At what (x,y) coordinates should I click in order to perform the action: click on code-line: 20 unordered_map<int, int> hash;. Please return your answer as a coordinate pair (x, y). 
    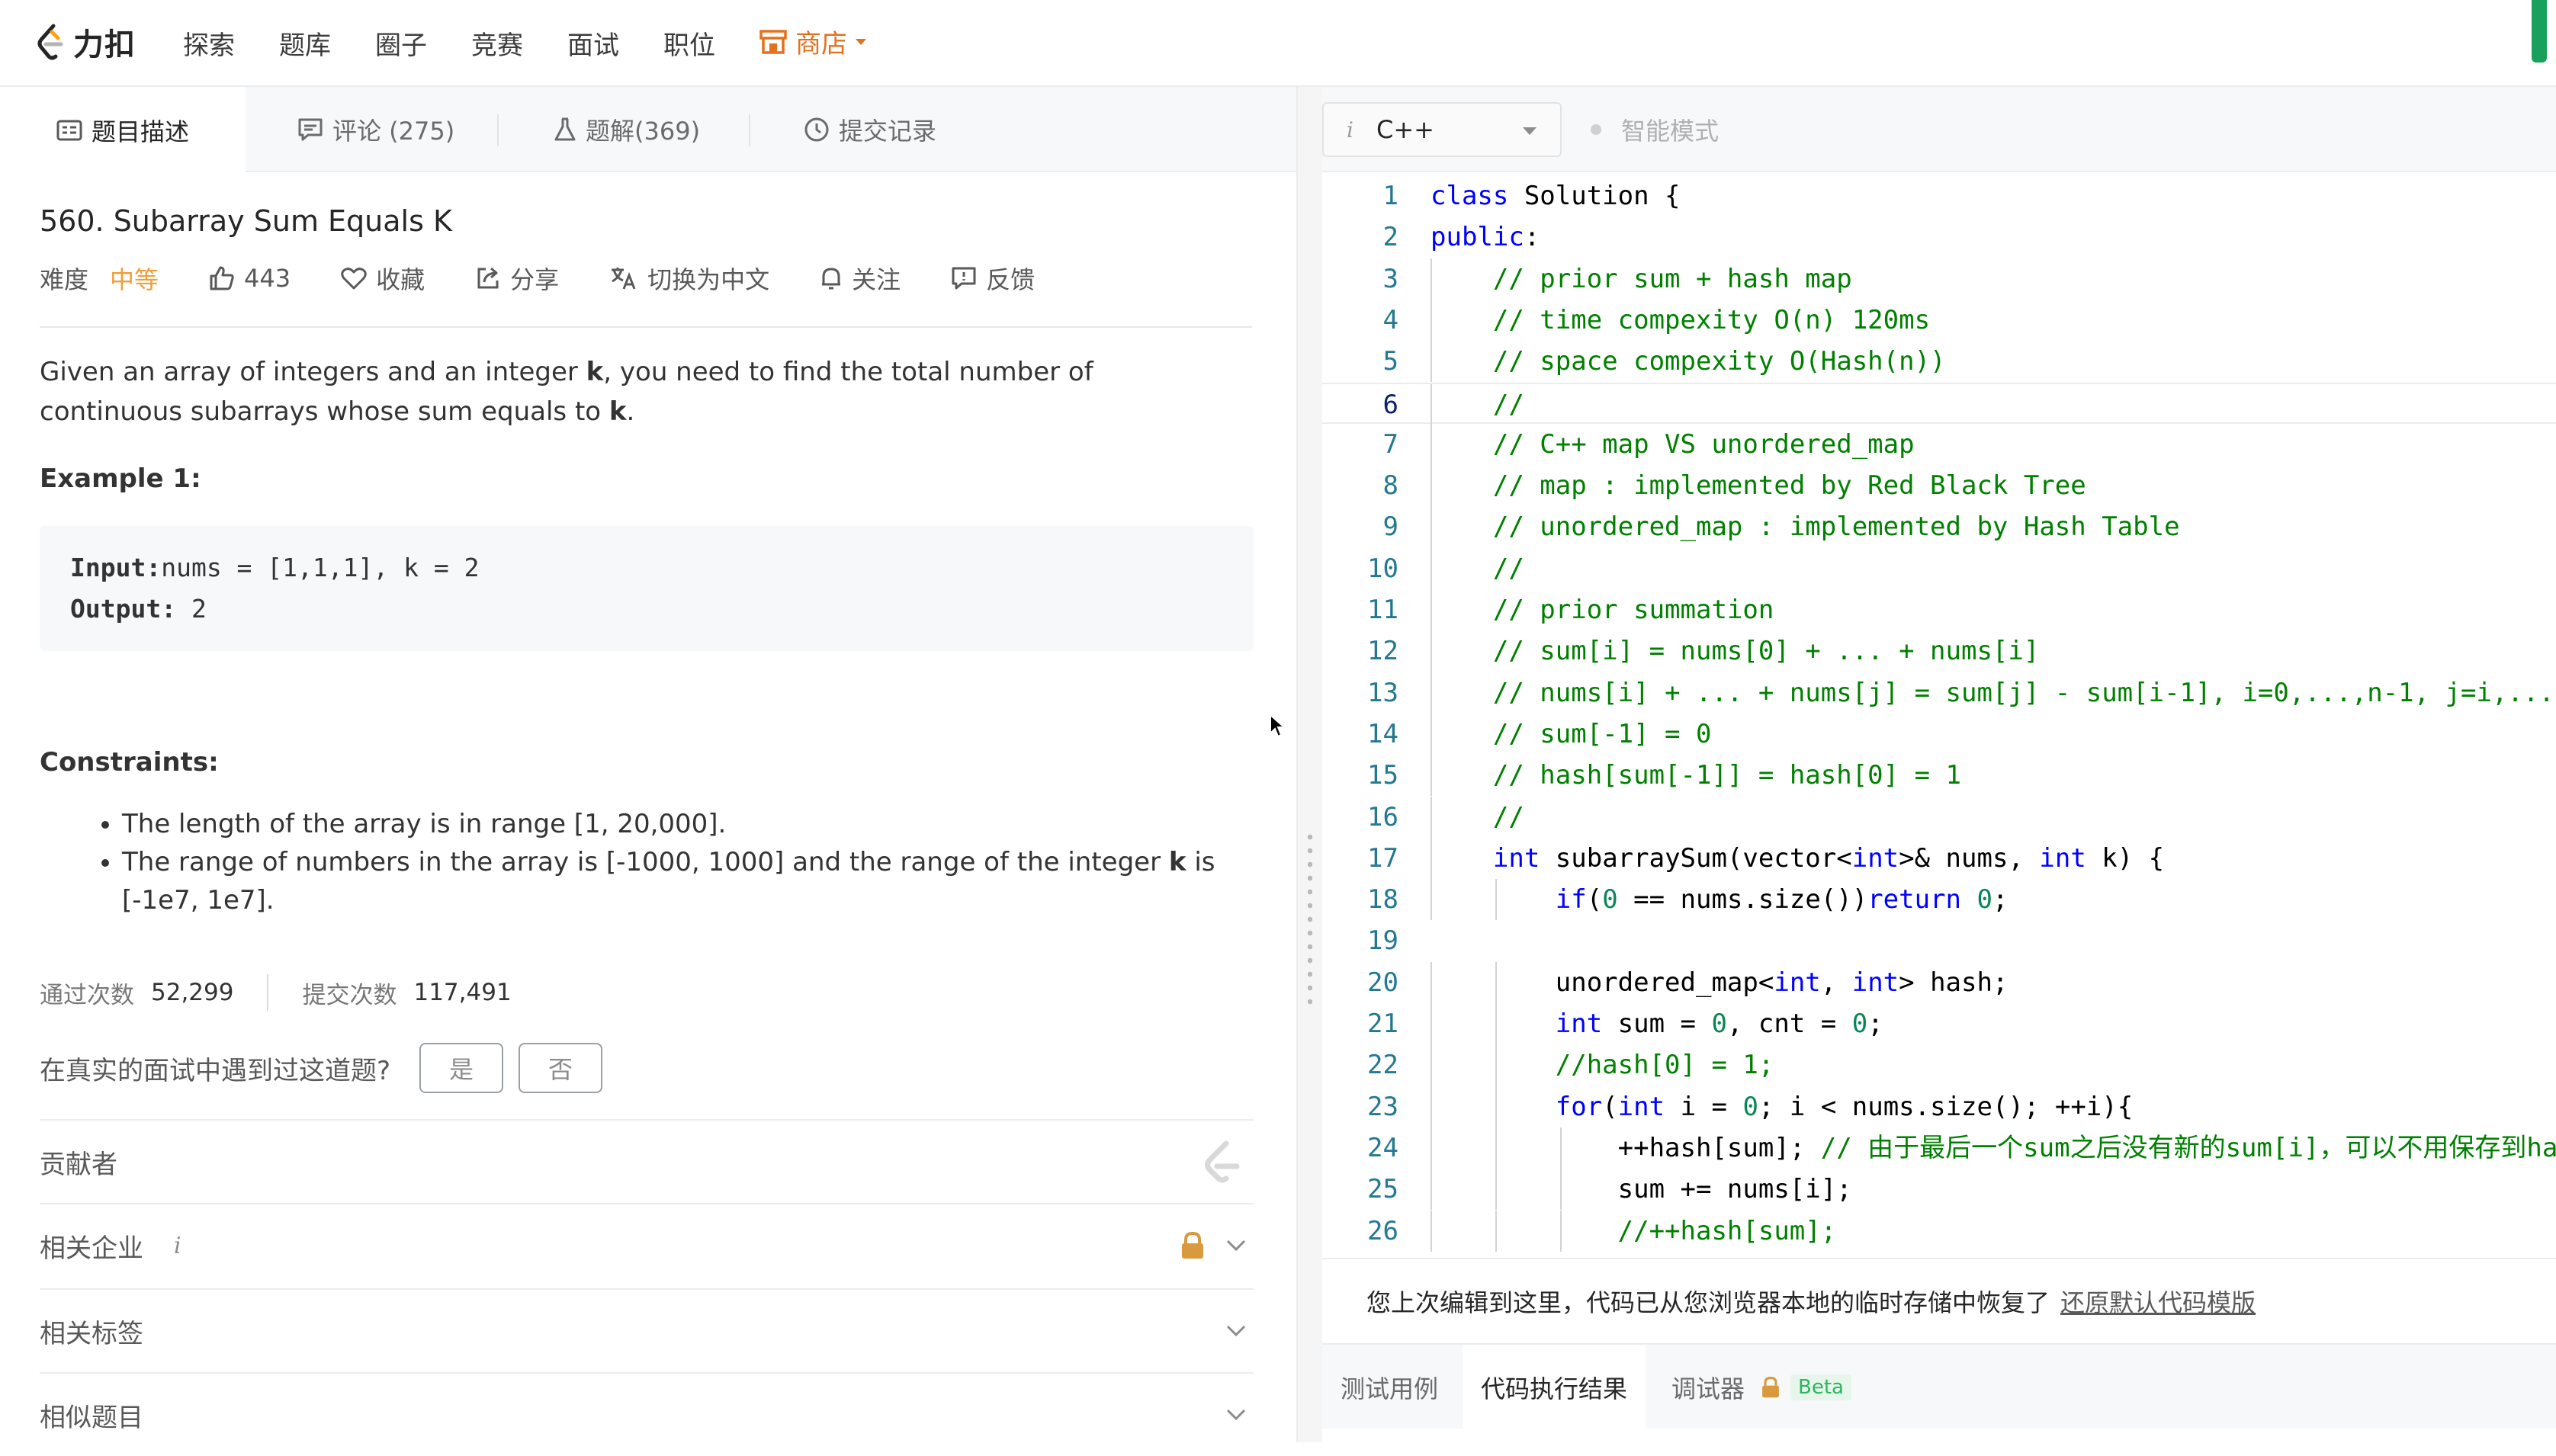
    Looking at the image, I should click on (1939, 982).